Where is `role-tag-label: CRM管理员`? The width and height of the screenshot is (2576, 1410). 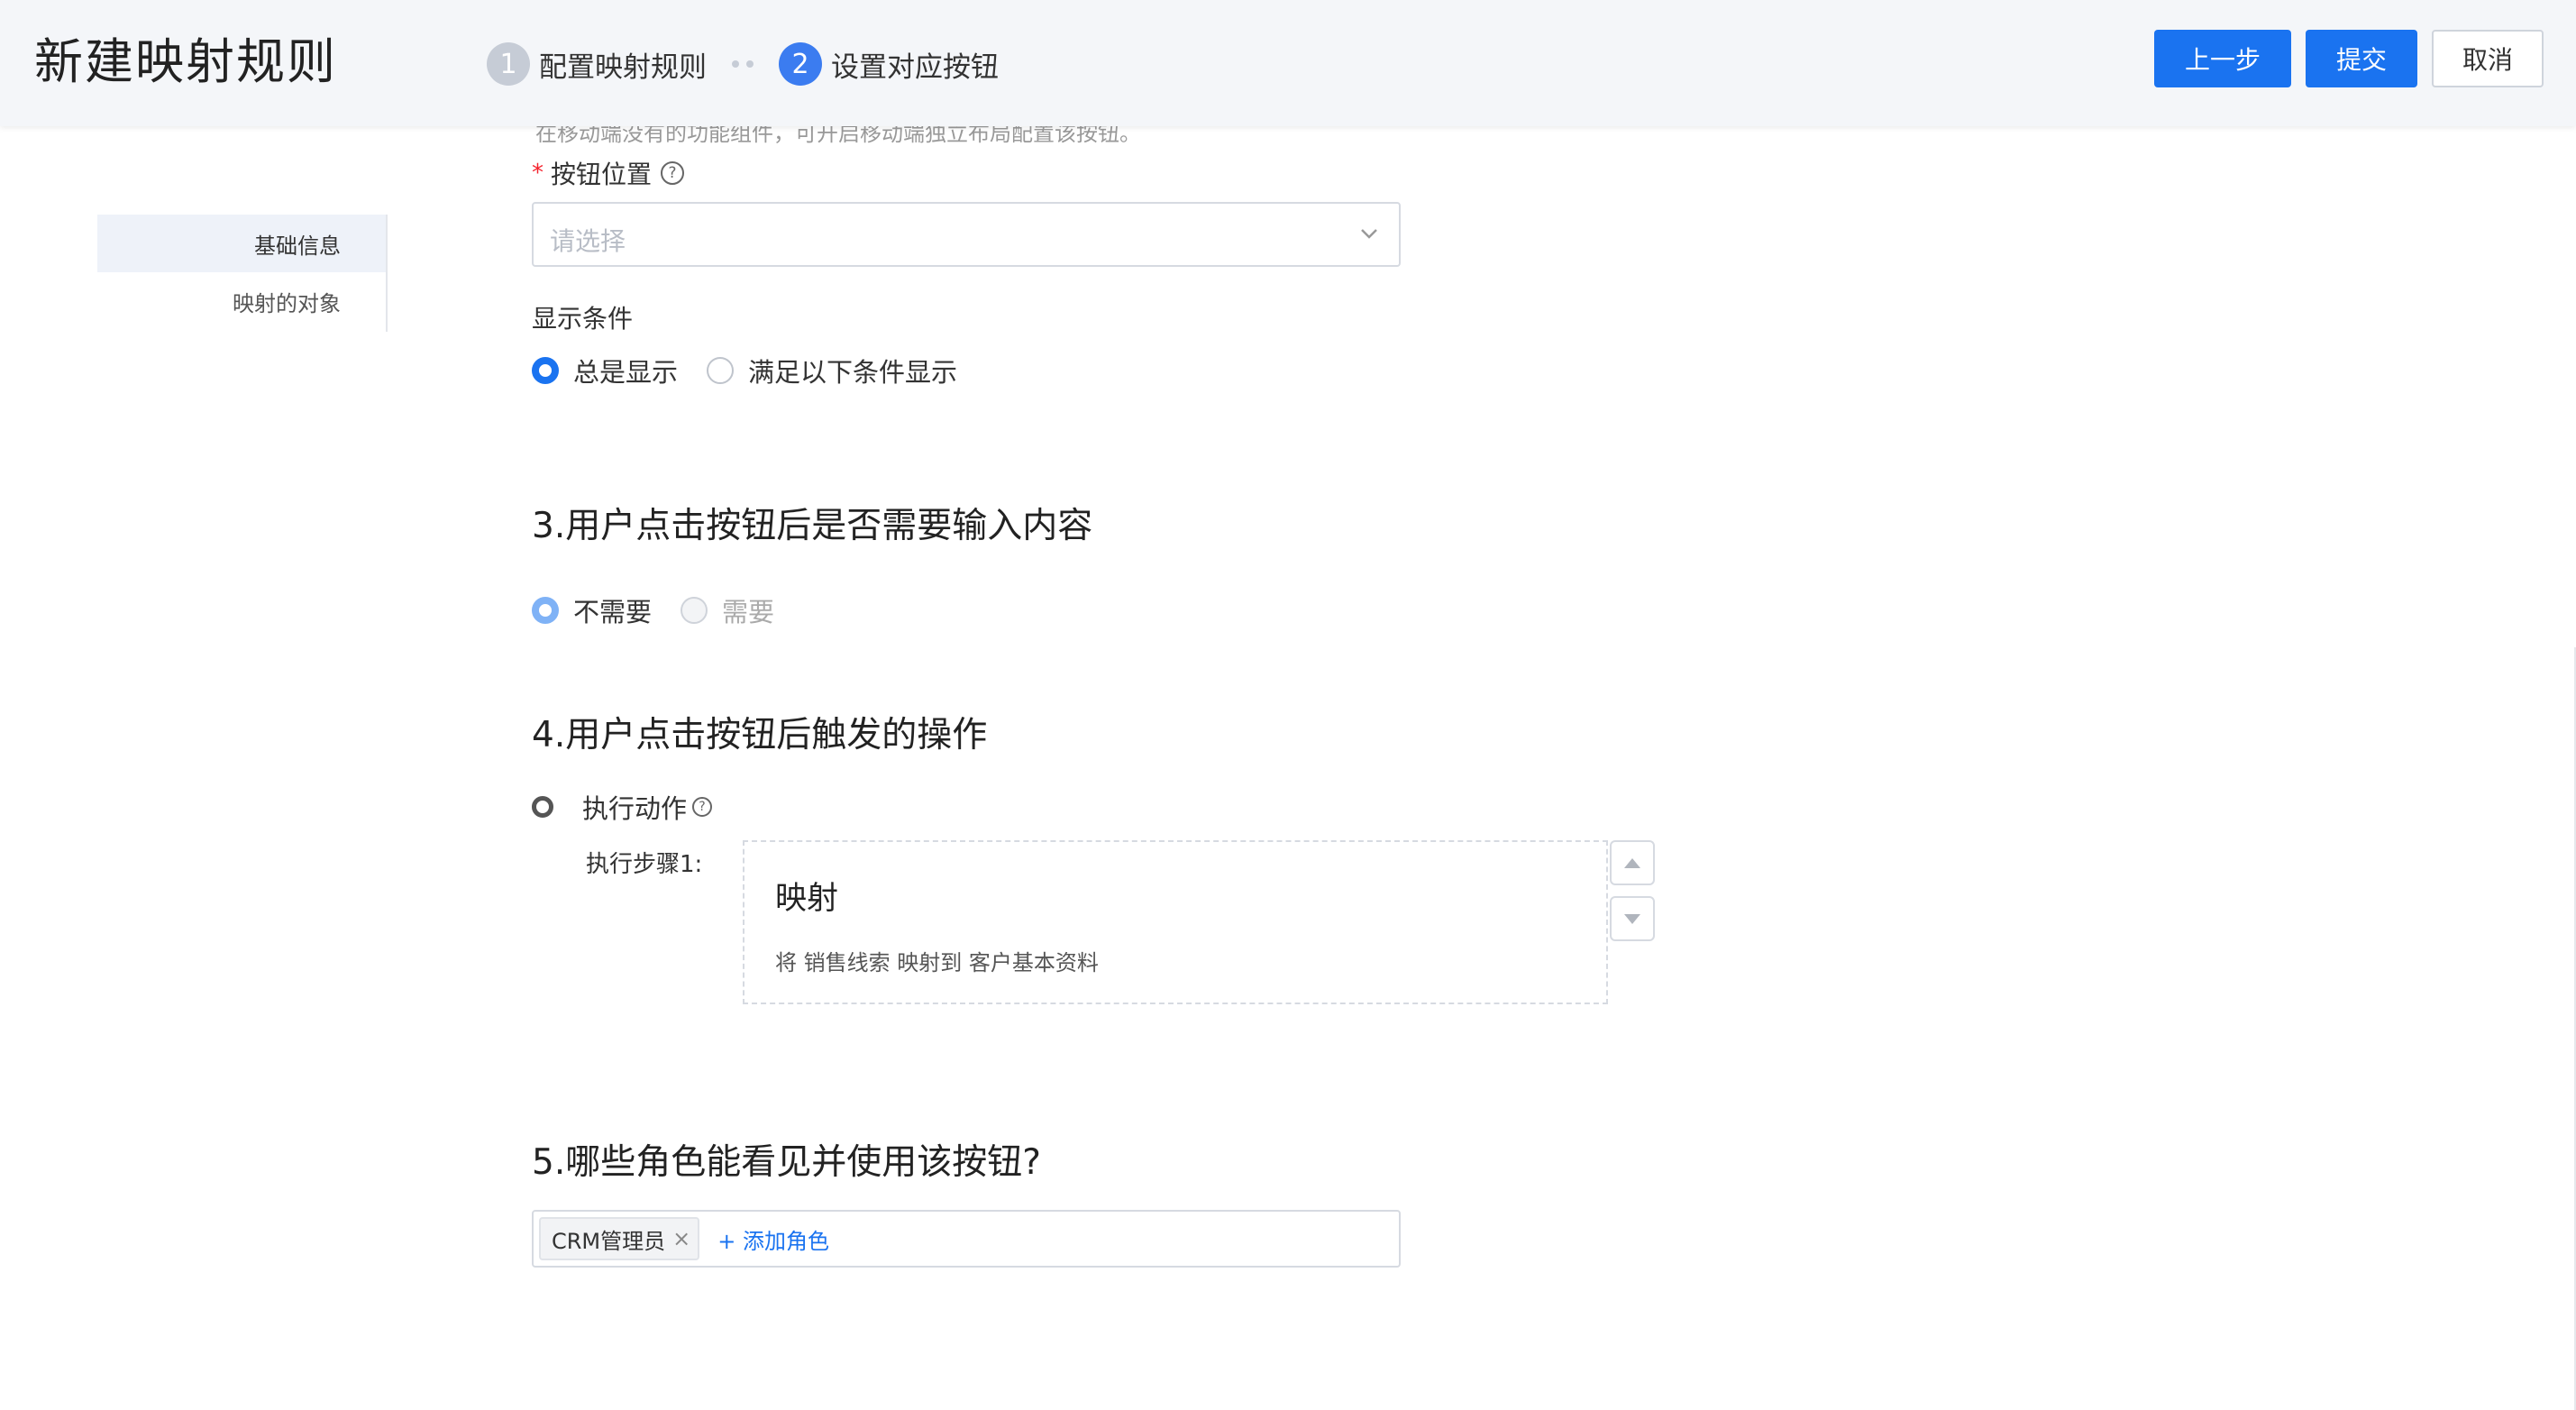 role-tag-label: CRM管理员 is located at coordinates (609, 1241).